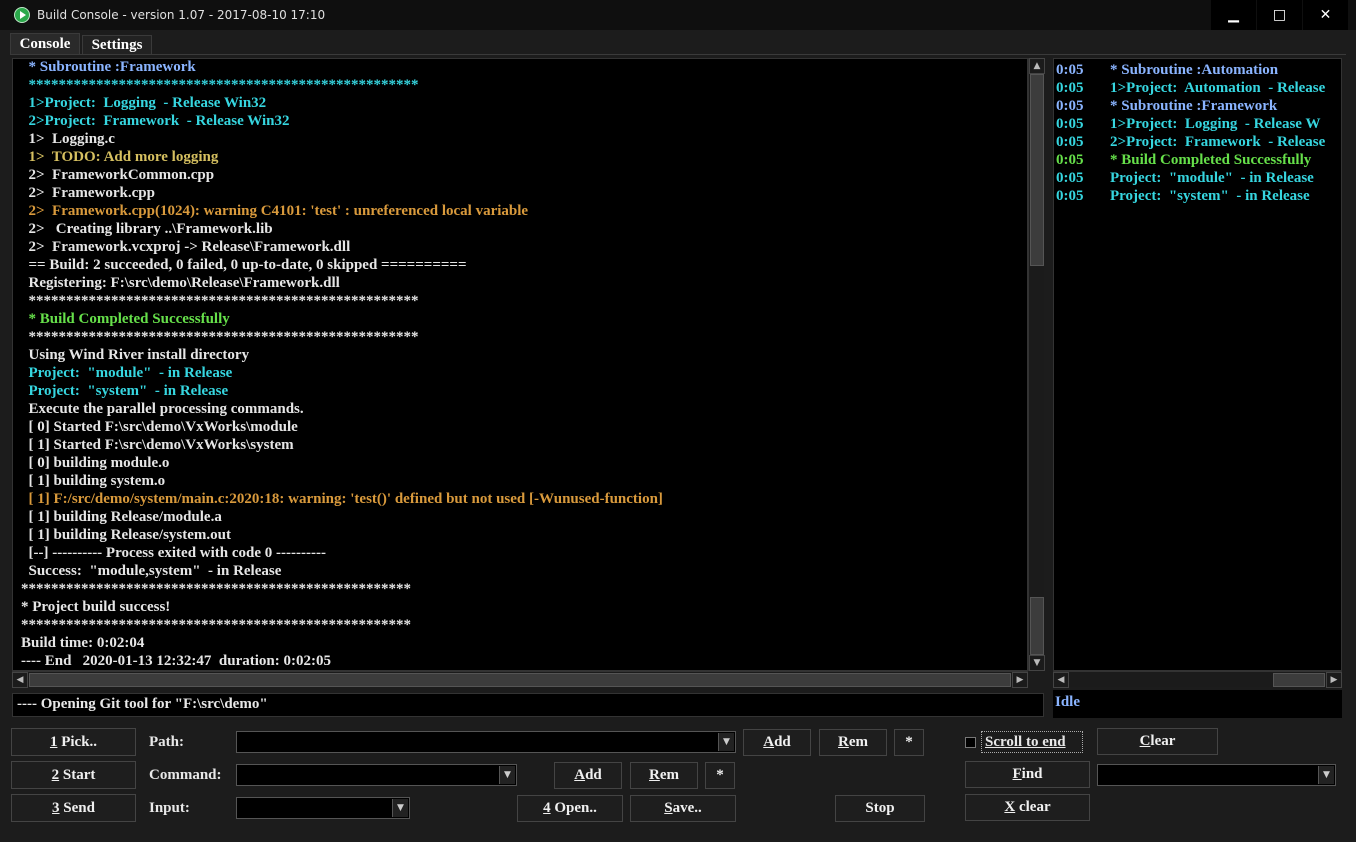 The height and width of the screenshot is (842, 1356). Describe the element at coordinates (121, 517) in the screenshot. I see `console-line: [ 1] building Release/module.a` at that location.